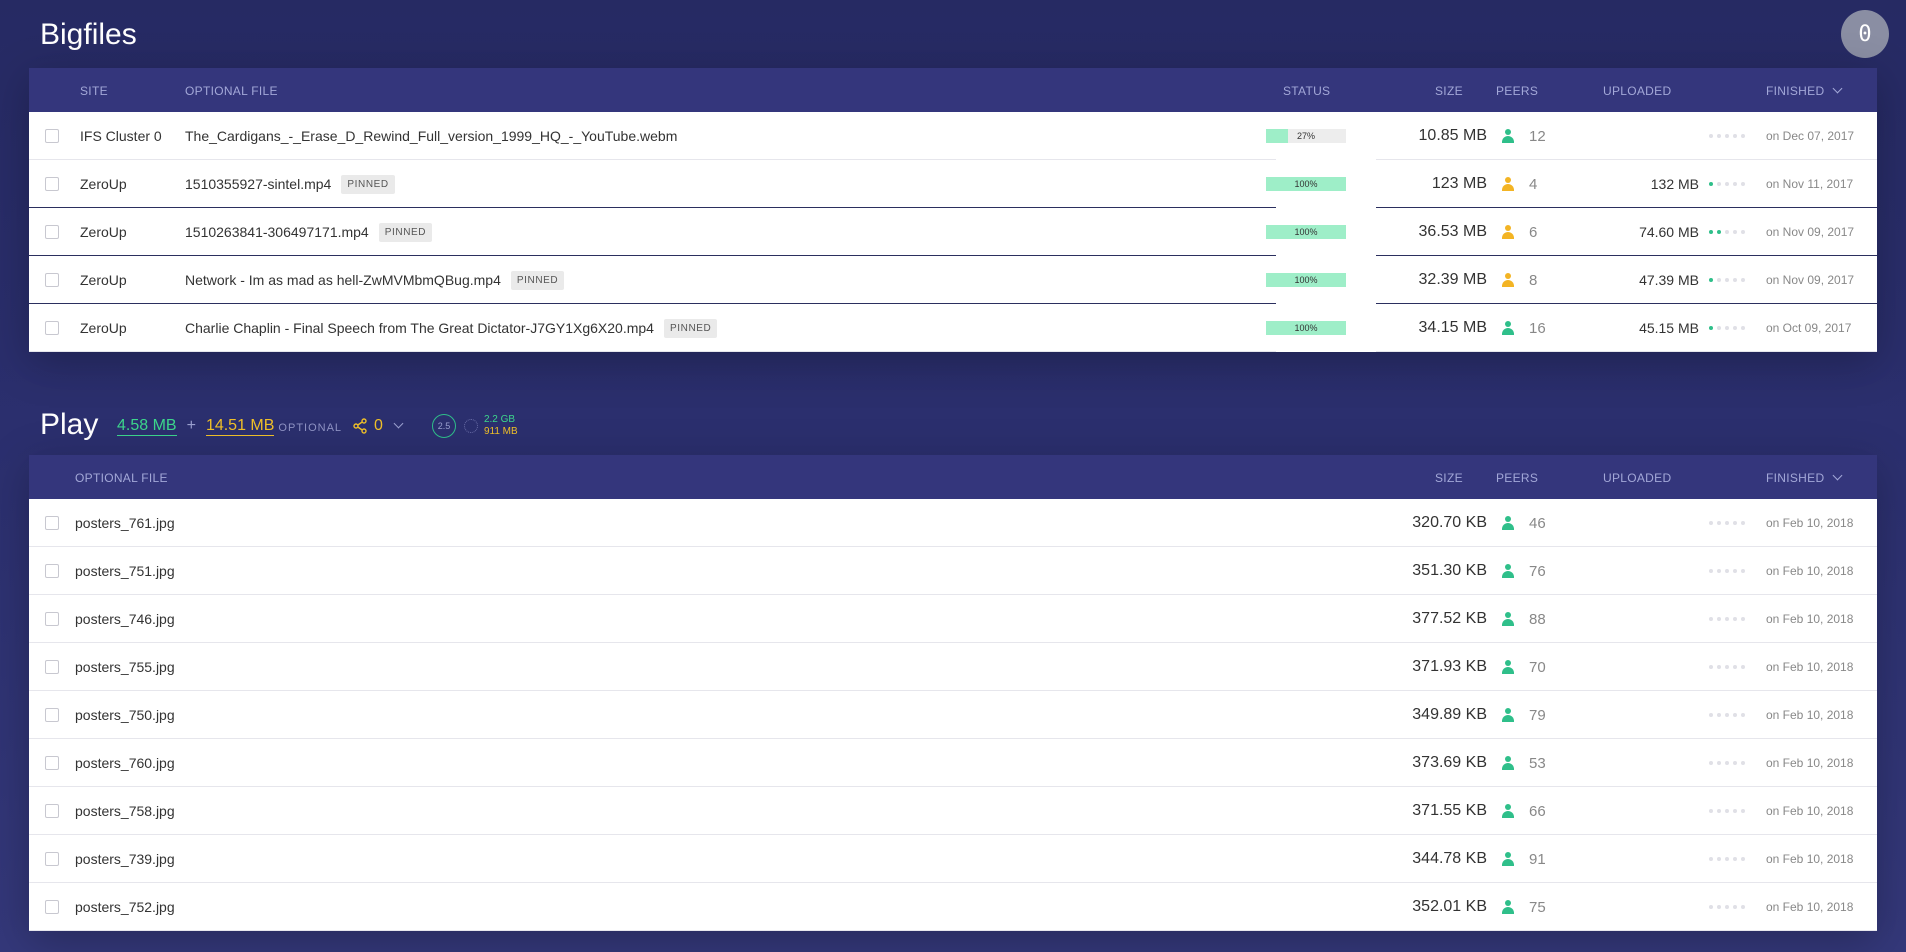 Image resolution: width=1906 pixels, height=952 pixels. I want to click on file-size: 373.69 KB, so click(1449, 762).